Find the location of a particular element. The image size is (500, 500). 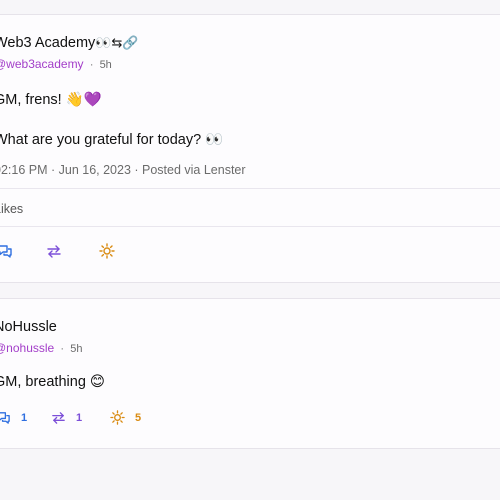

comment-button: 1 is located at coordinates (13, 417).